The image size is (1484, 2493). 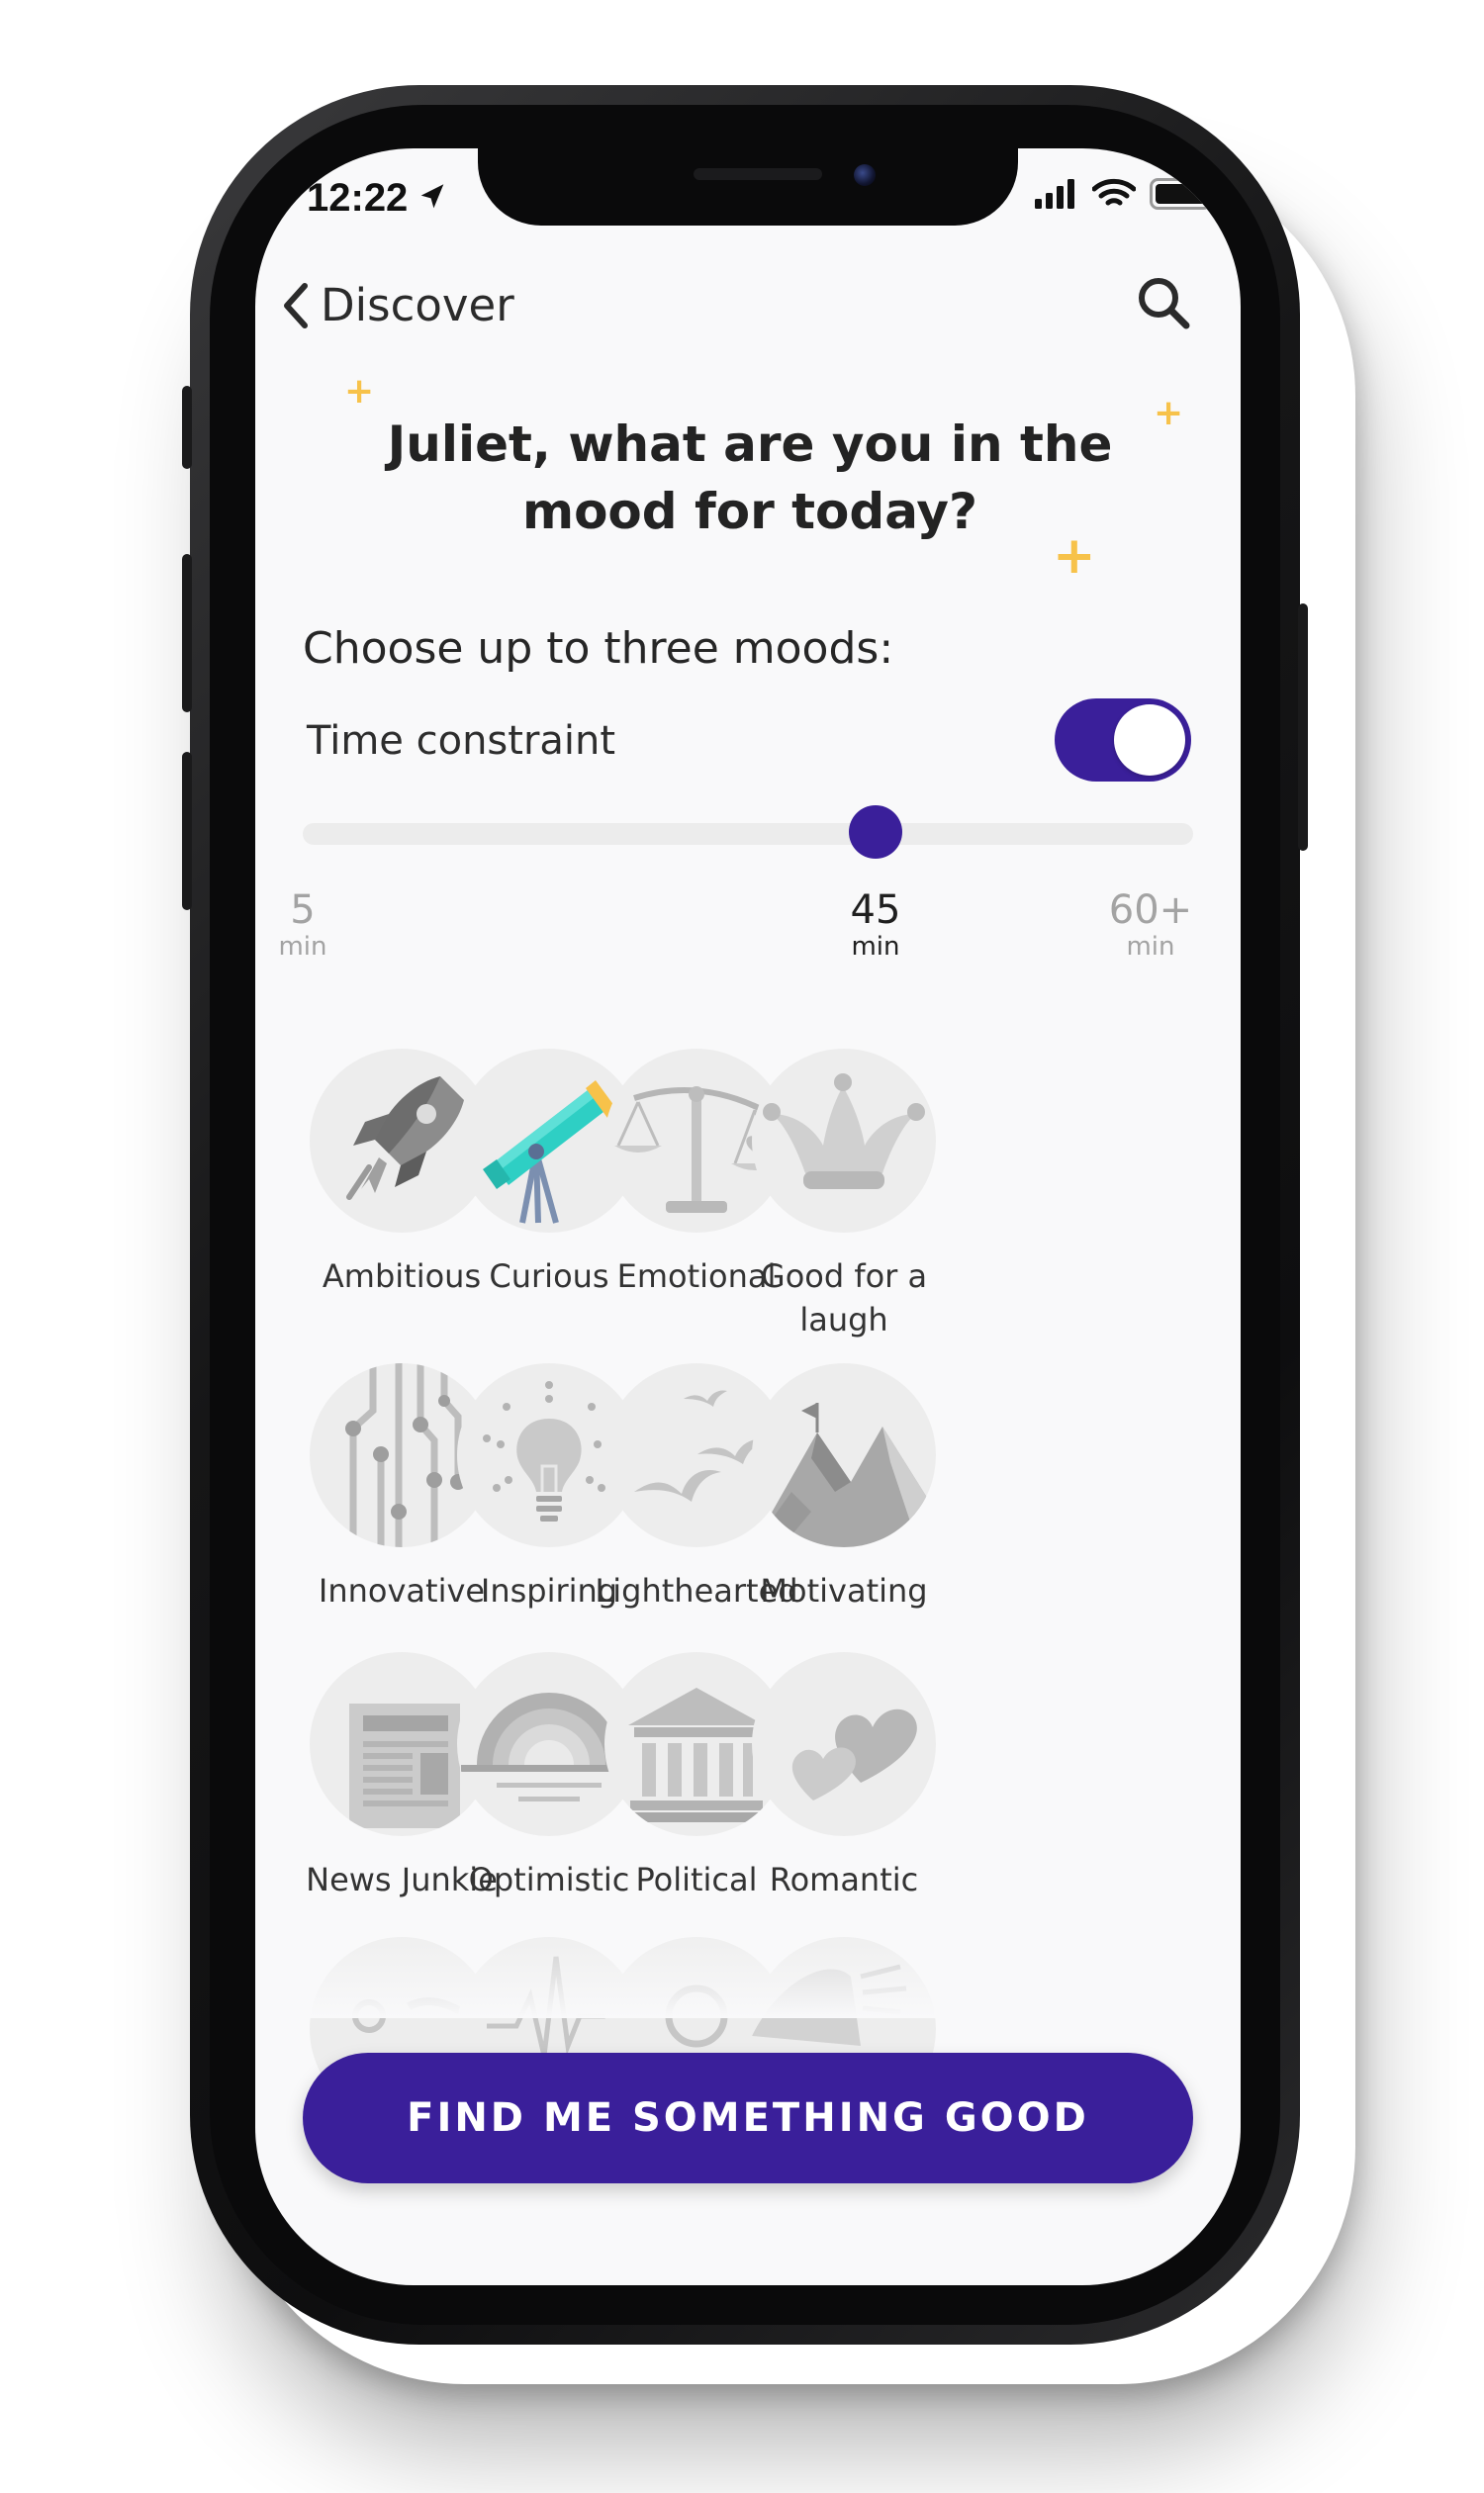 I want to click on silent-switch, so click(x=187, y=427).